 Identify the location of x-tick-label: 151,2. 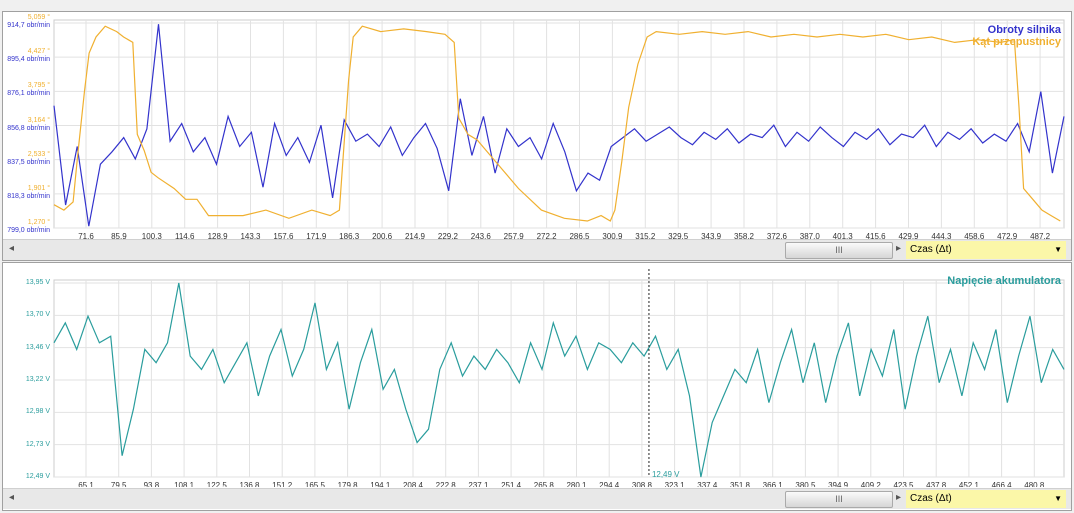
(282, 484).